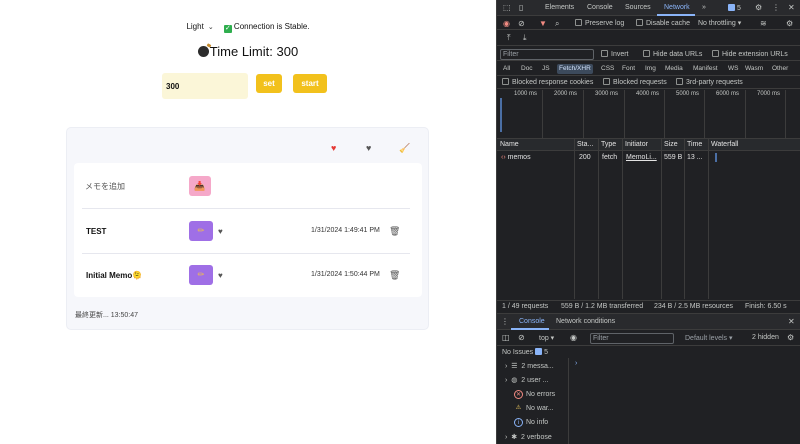 The width and height of the screenshot is (800, 444). Describe the element at coordinates (600, 7) in the screenshot. I see `tab-console: Console` at that location.